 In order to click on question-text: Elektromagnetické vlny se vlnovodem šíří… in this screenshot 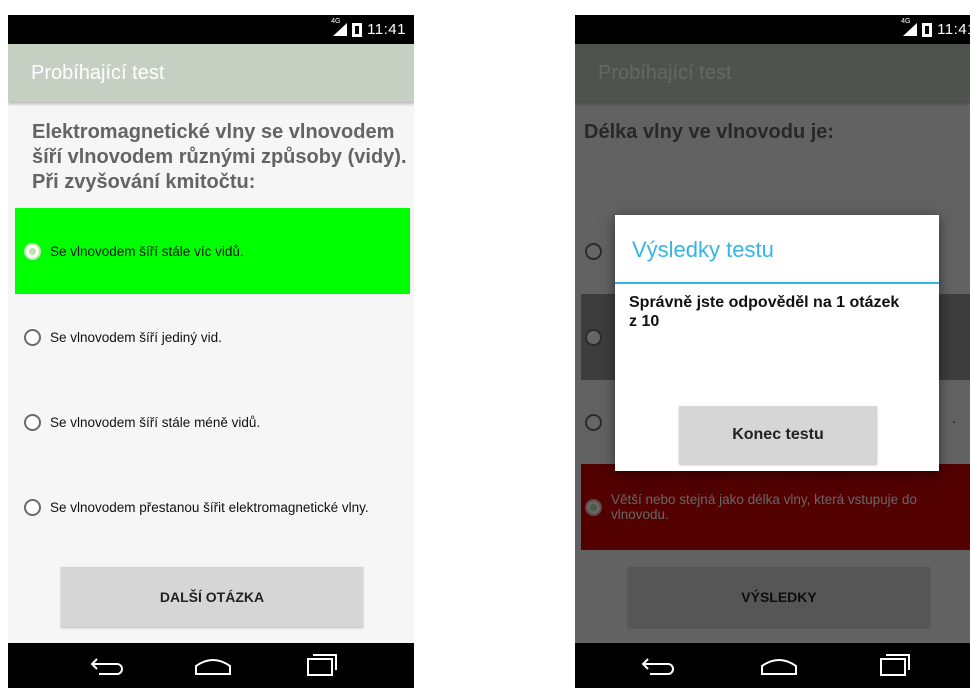, I will do `click(219, 157)`.